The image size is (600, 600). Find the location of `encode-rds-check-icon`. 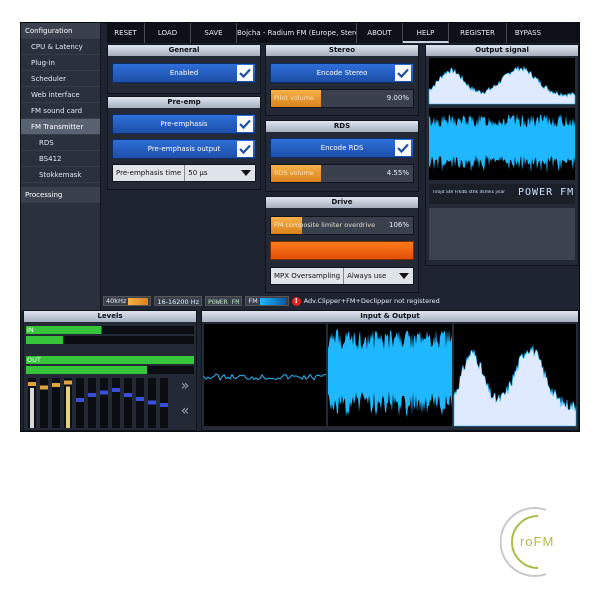

encode-rds-check-icon is located at coordinates (403, 148).